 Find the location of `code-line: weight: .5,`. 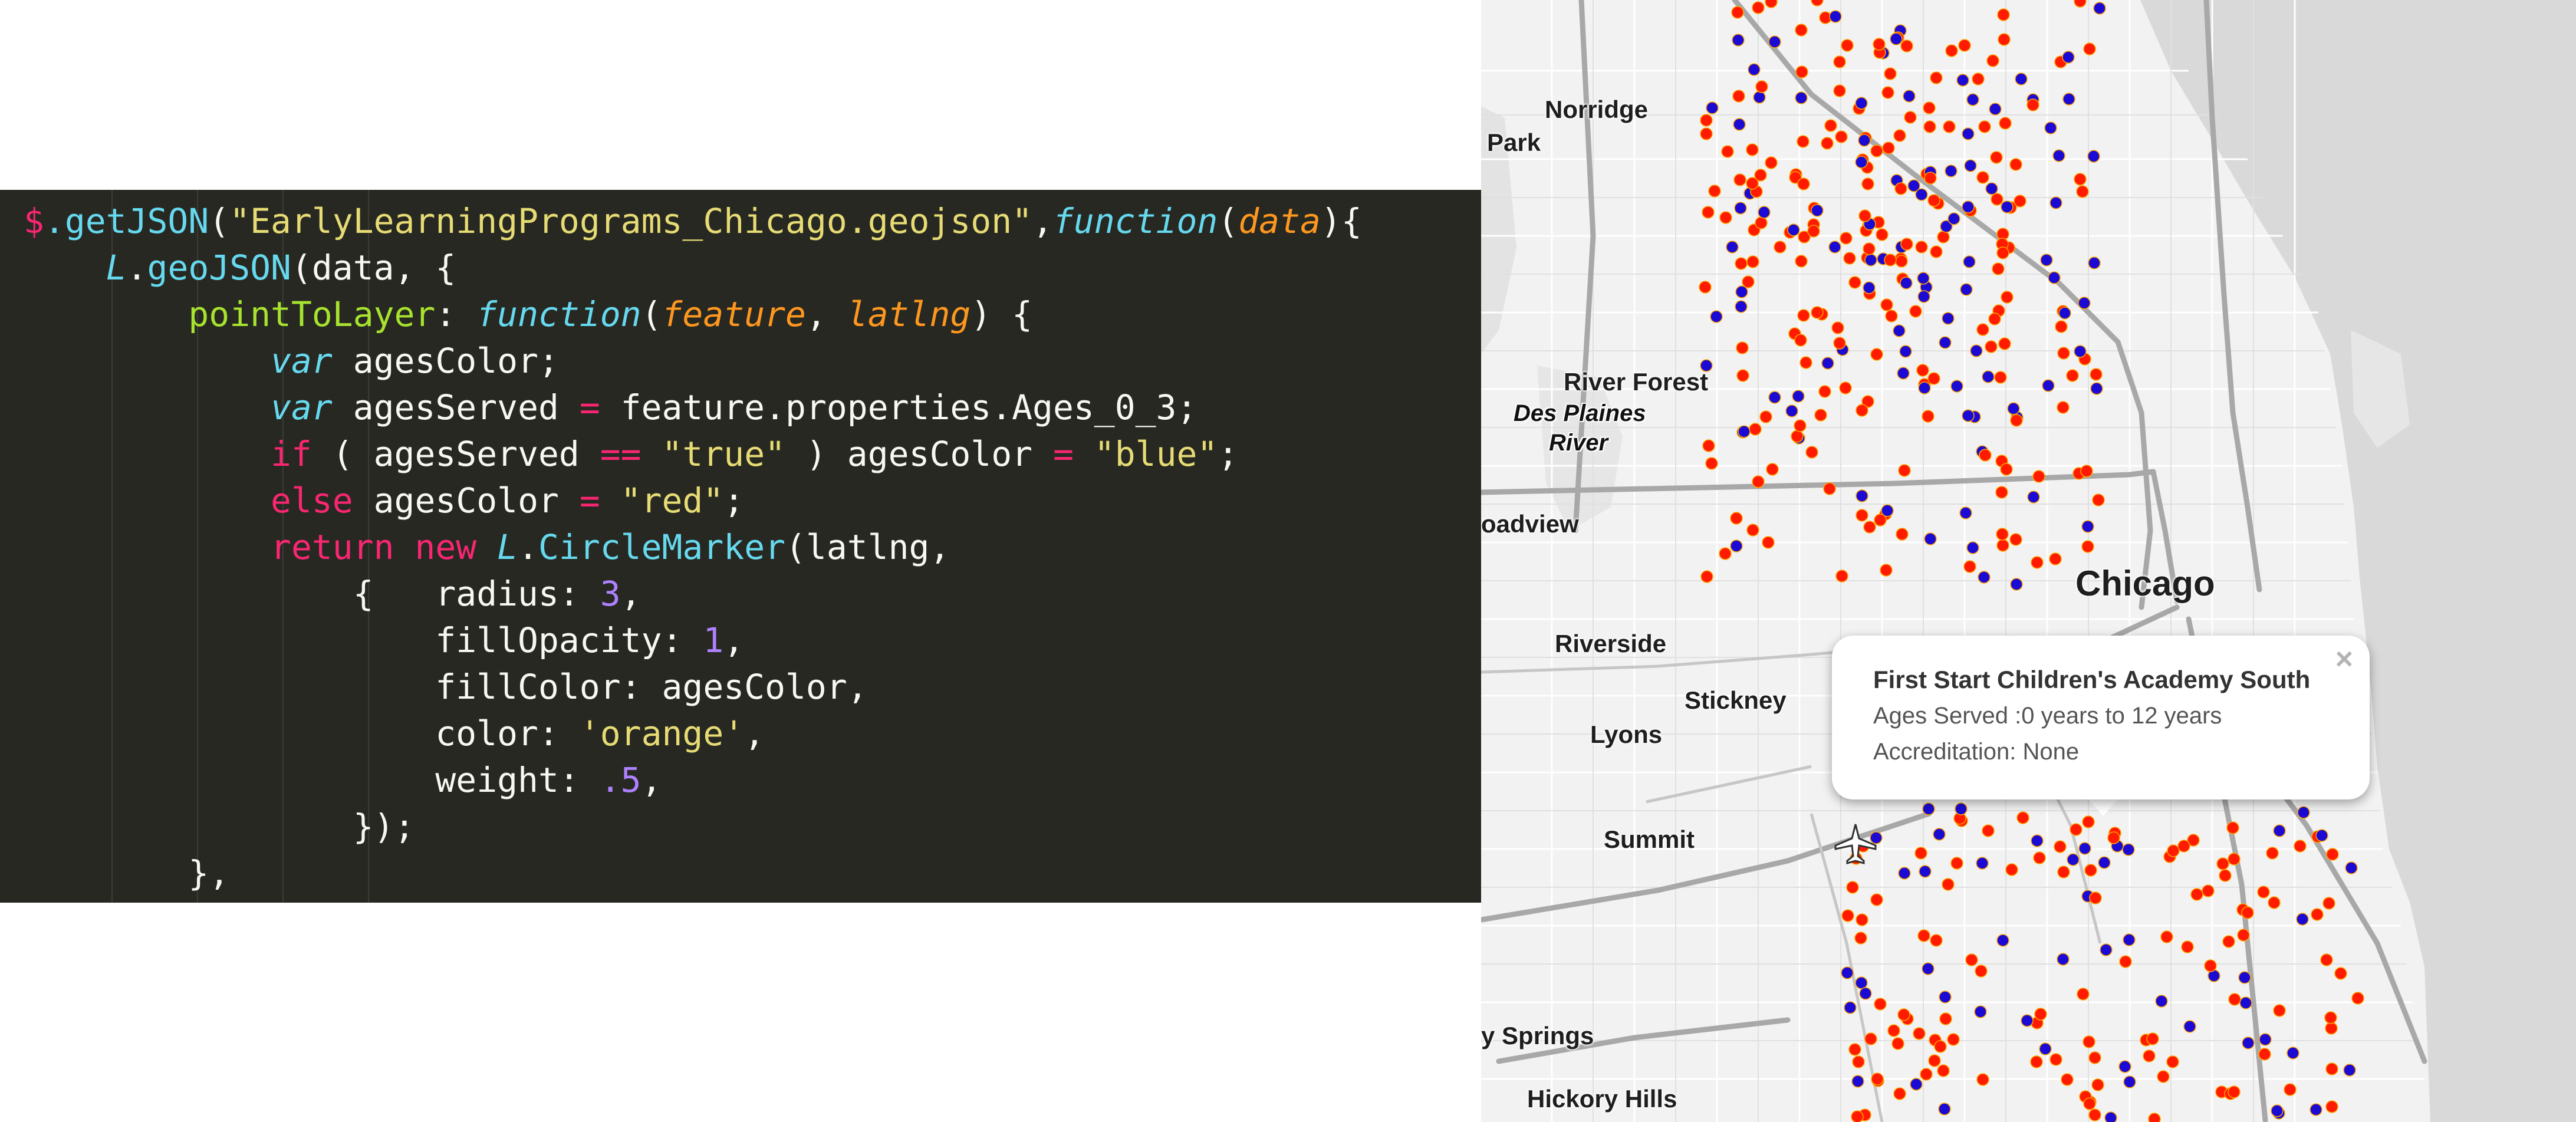

code-line: weight: .5, is located at coordinates (693, 780).